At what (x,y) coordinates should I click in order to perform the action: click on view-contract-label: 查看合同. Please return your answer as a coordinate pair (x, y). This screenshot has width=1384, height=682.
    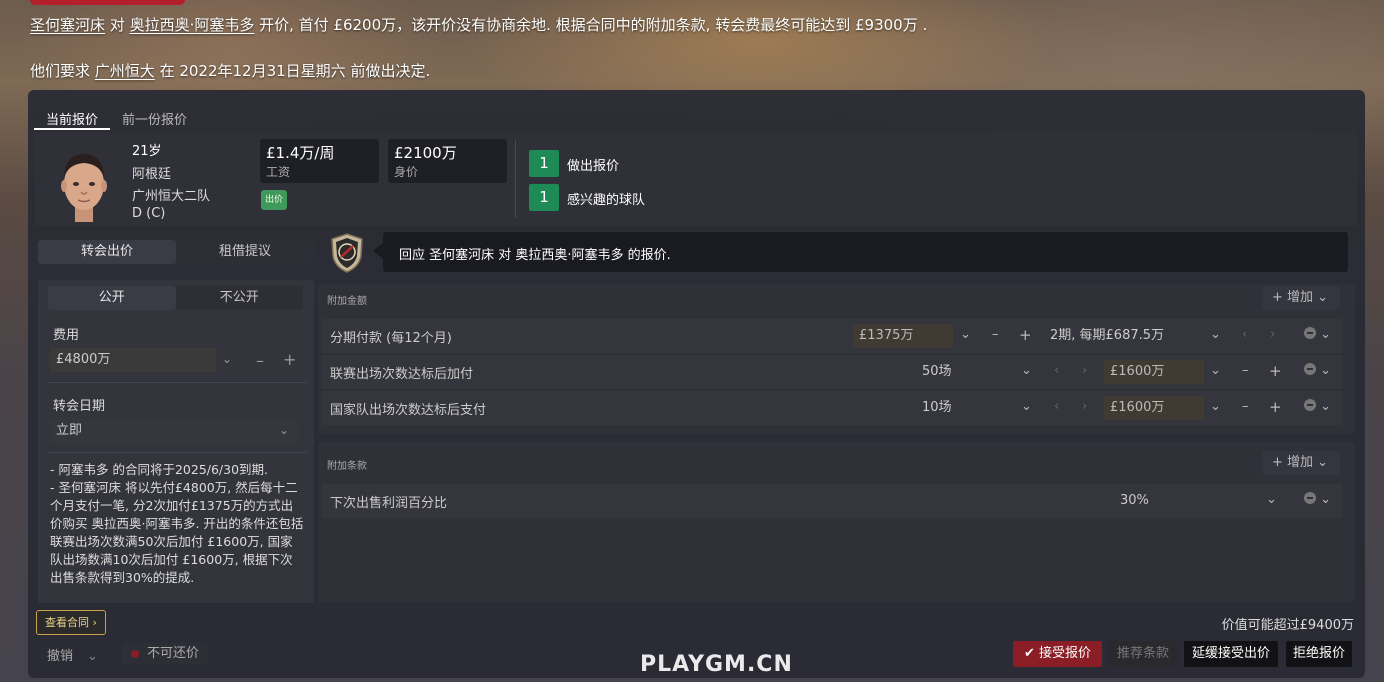
    Looking at the image, I should click on (67, 622).